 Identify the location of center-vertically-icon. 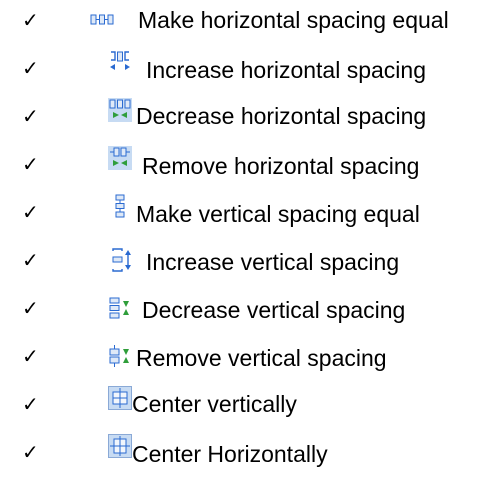
(120, 398).